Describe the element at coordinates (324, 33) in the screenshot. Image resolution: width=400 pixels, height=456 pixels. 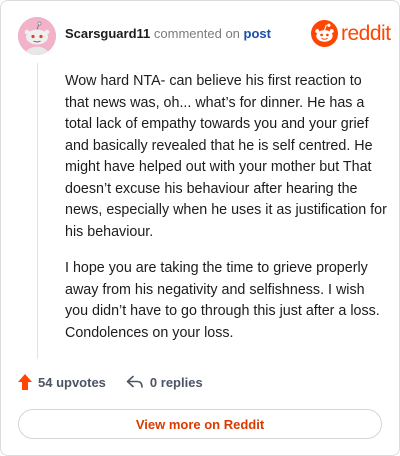
I see `reddit-snoo-icon` at that location.